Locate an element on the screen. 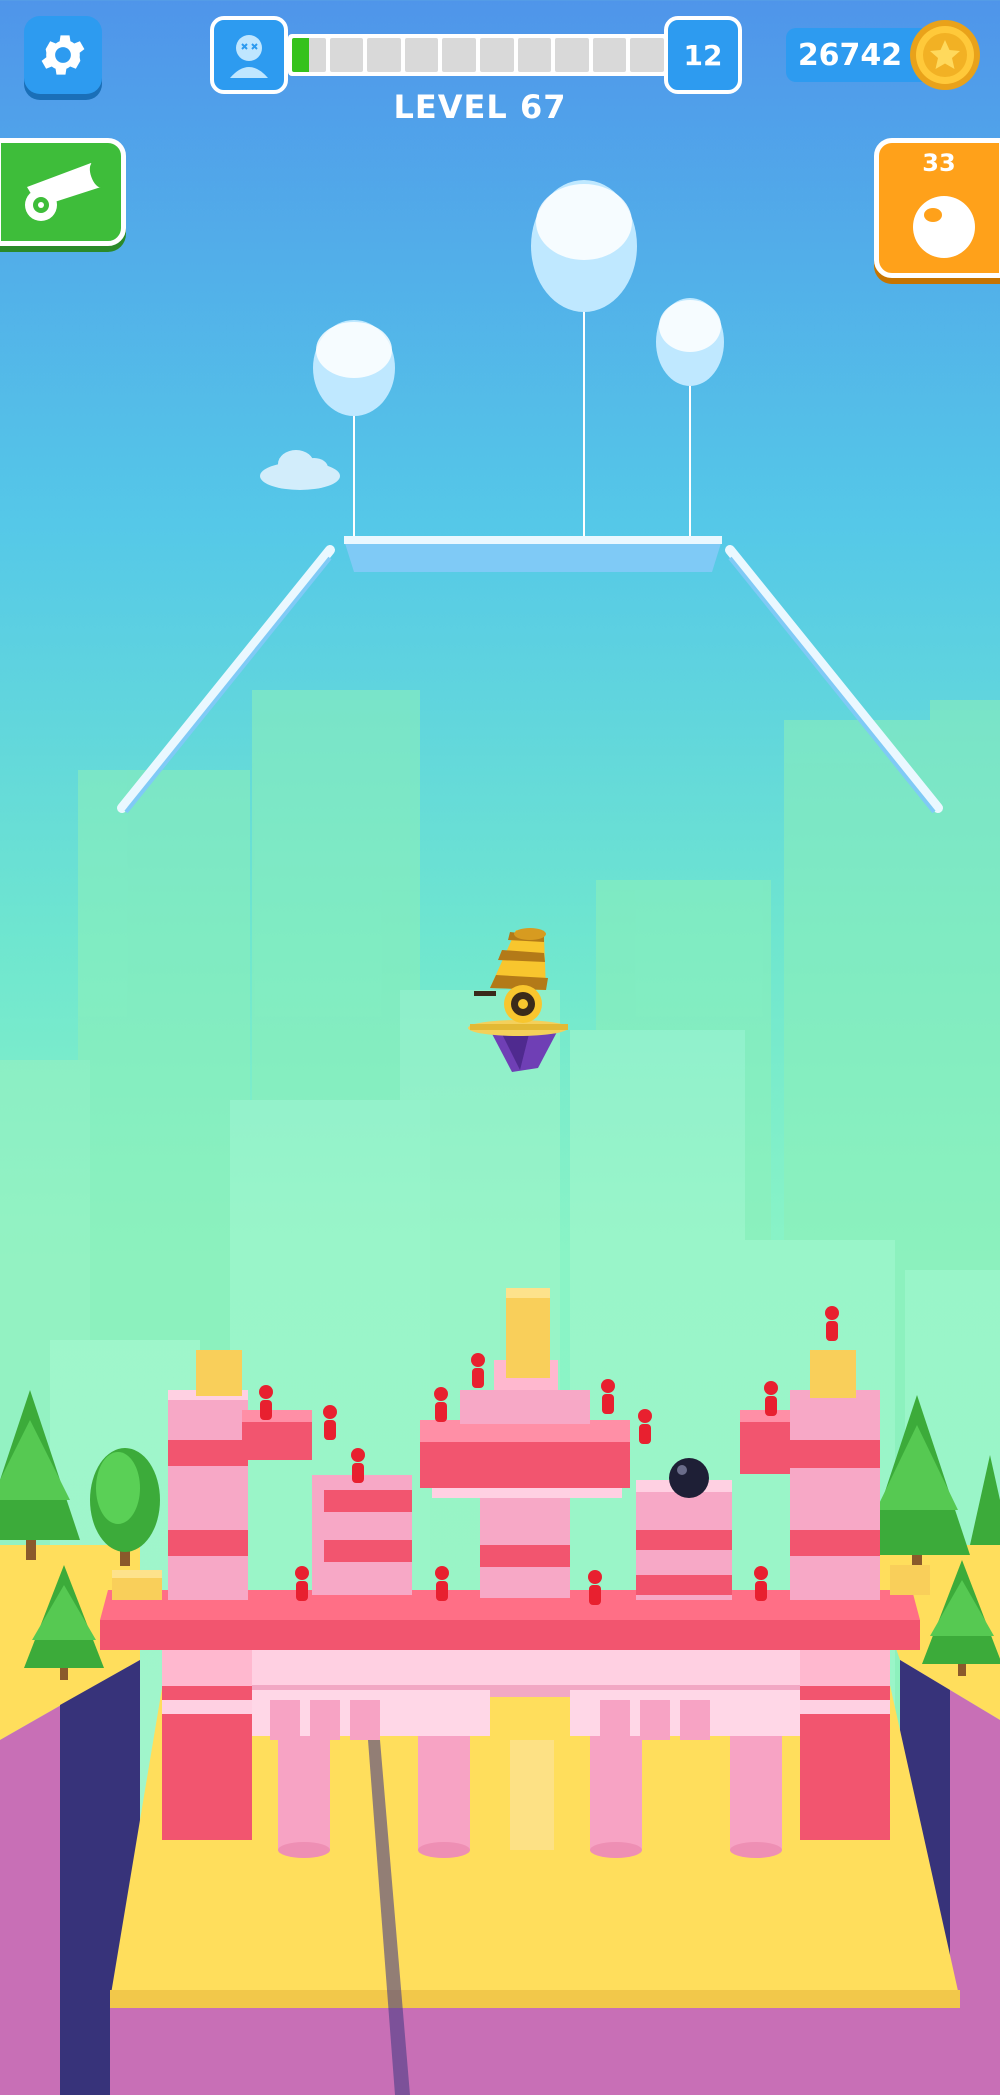 The image size is (1000, 2095). progress-track is located at coordinates (478, 55).